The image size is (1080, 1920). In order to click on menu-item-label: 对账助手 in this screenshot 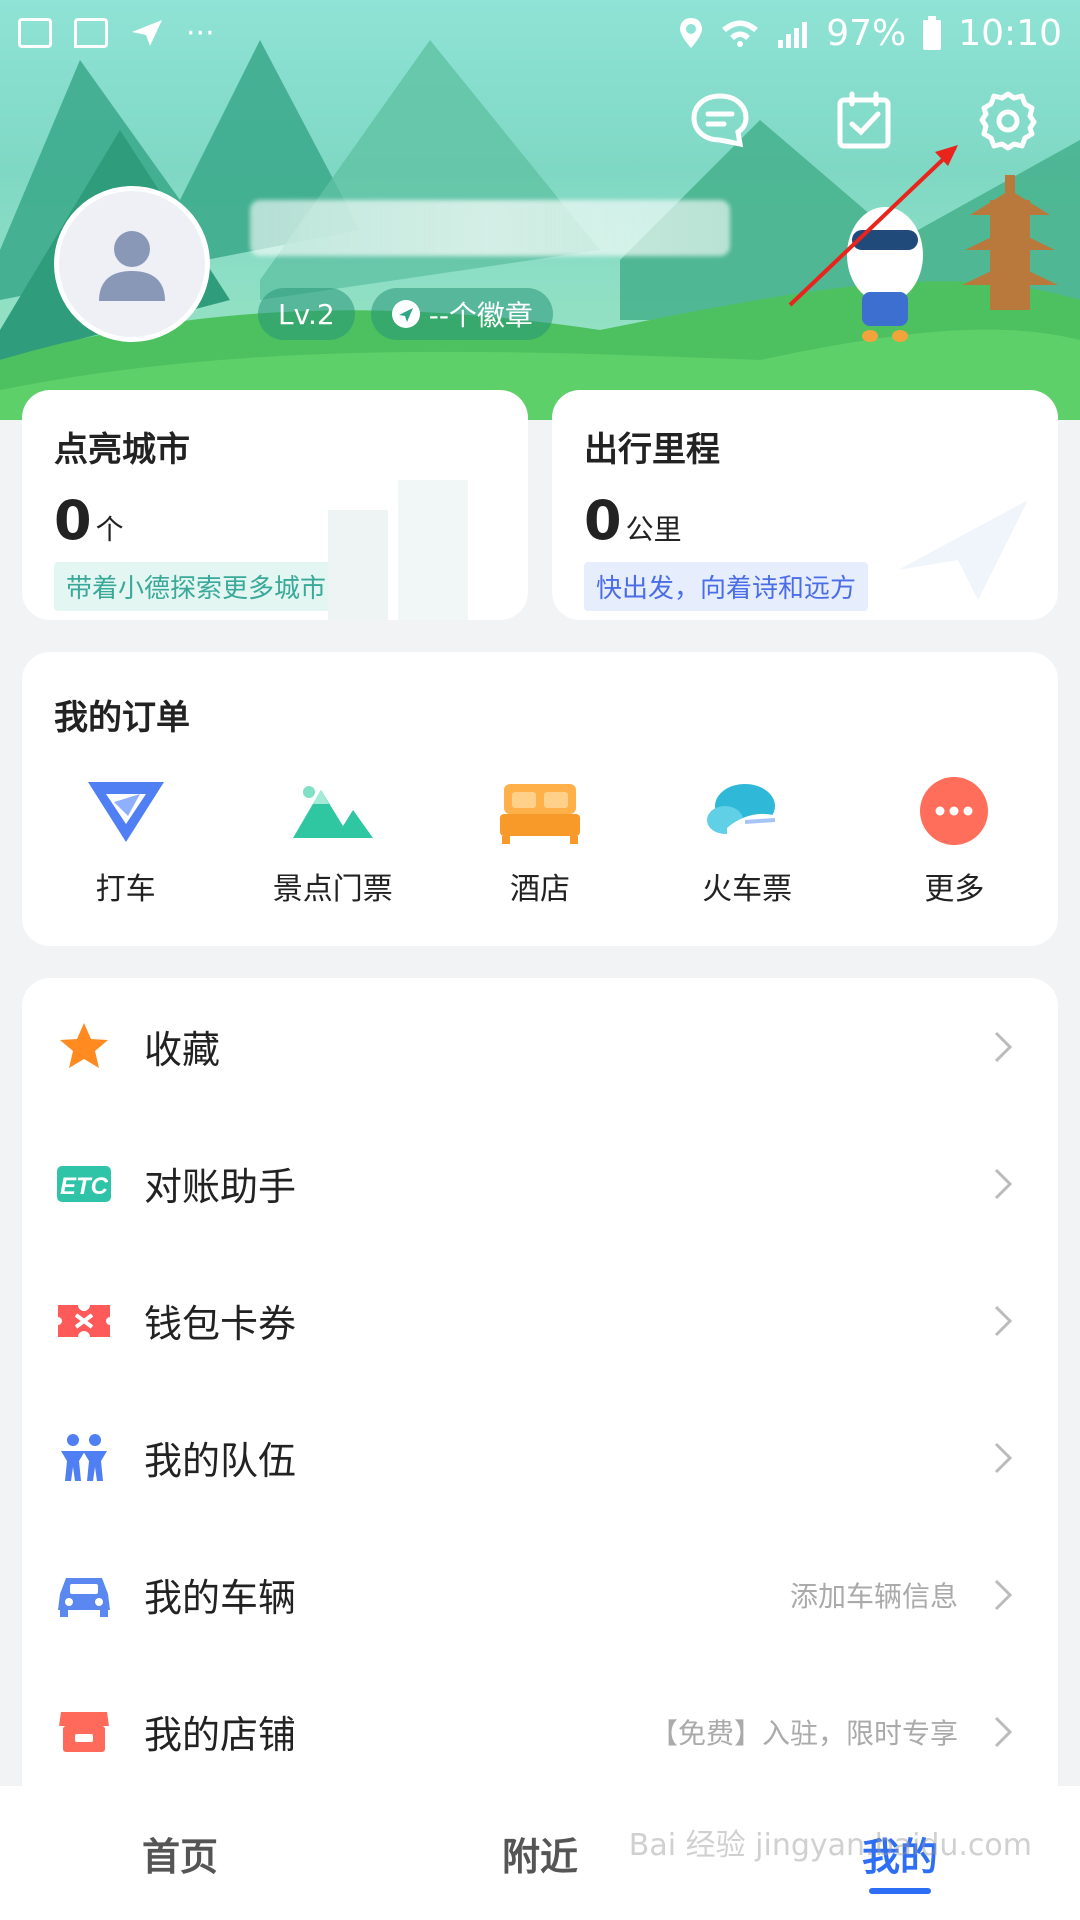, I will do `click(220, 1187)`.